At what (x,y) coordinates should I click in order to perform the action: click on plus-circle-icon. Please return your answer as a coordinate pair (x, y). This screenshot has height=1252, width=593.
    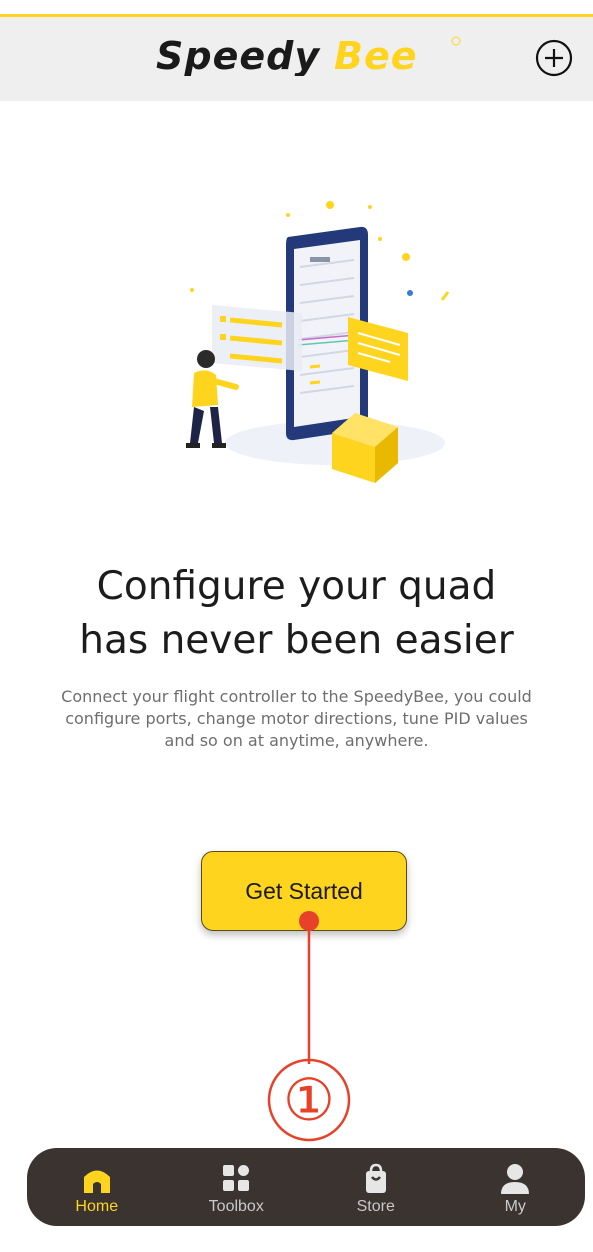
    Looking at the image, I should click on (554, 58).